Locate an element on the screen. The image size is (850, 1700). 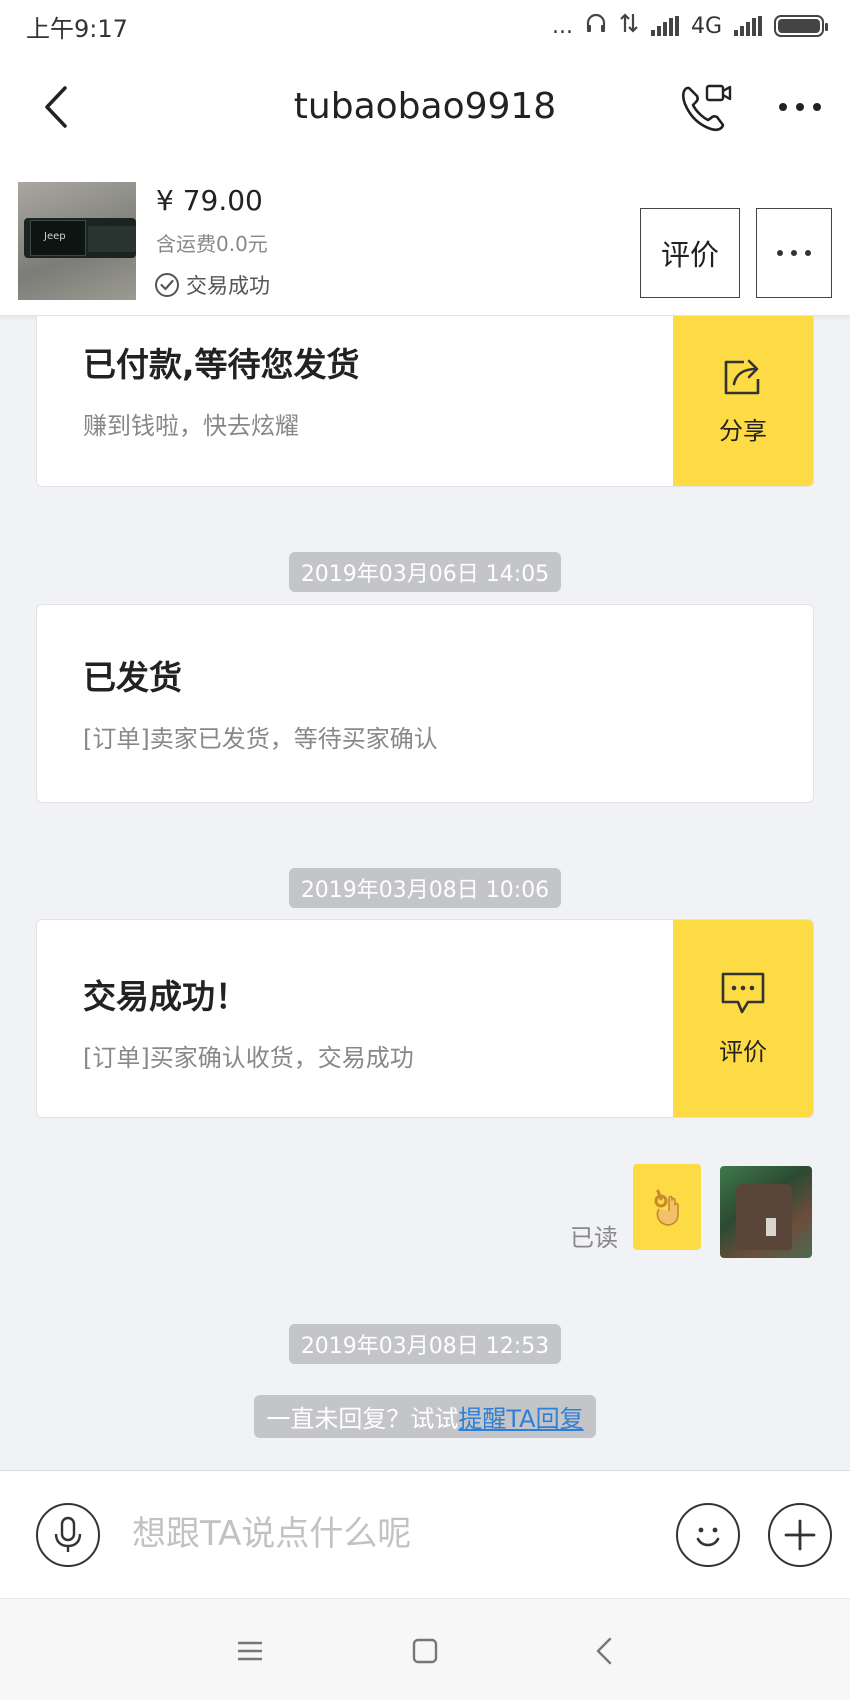
home-nav-button is located at coordinates (425, 1651).